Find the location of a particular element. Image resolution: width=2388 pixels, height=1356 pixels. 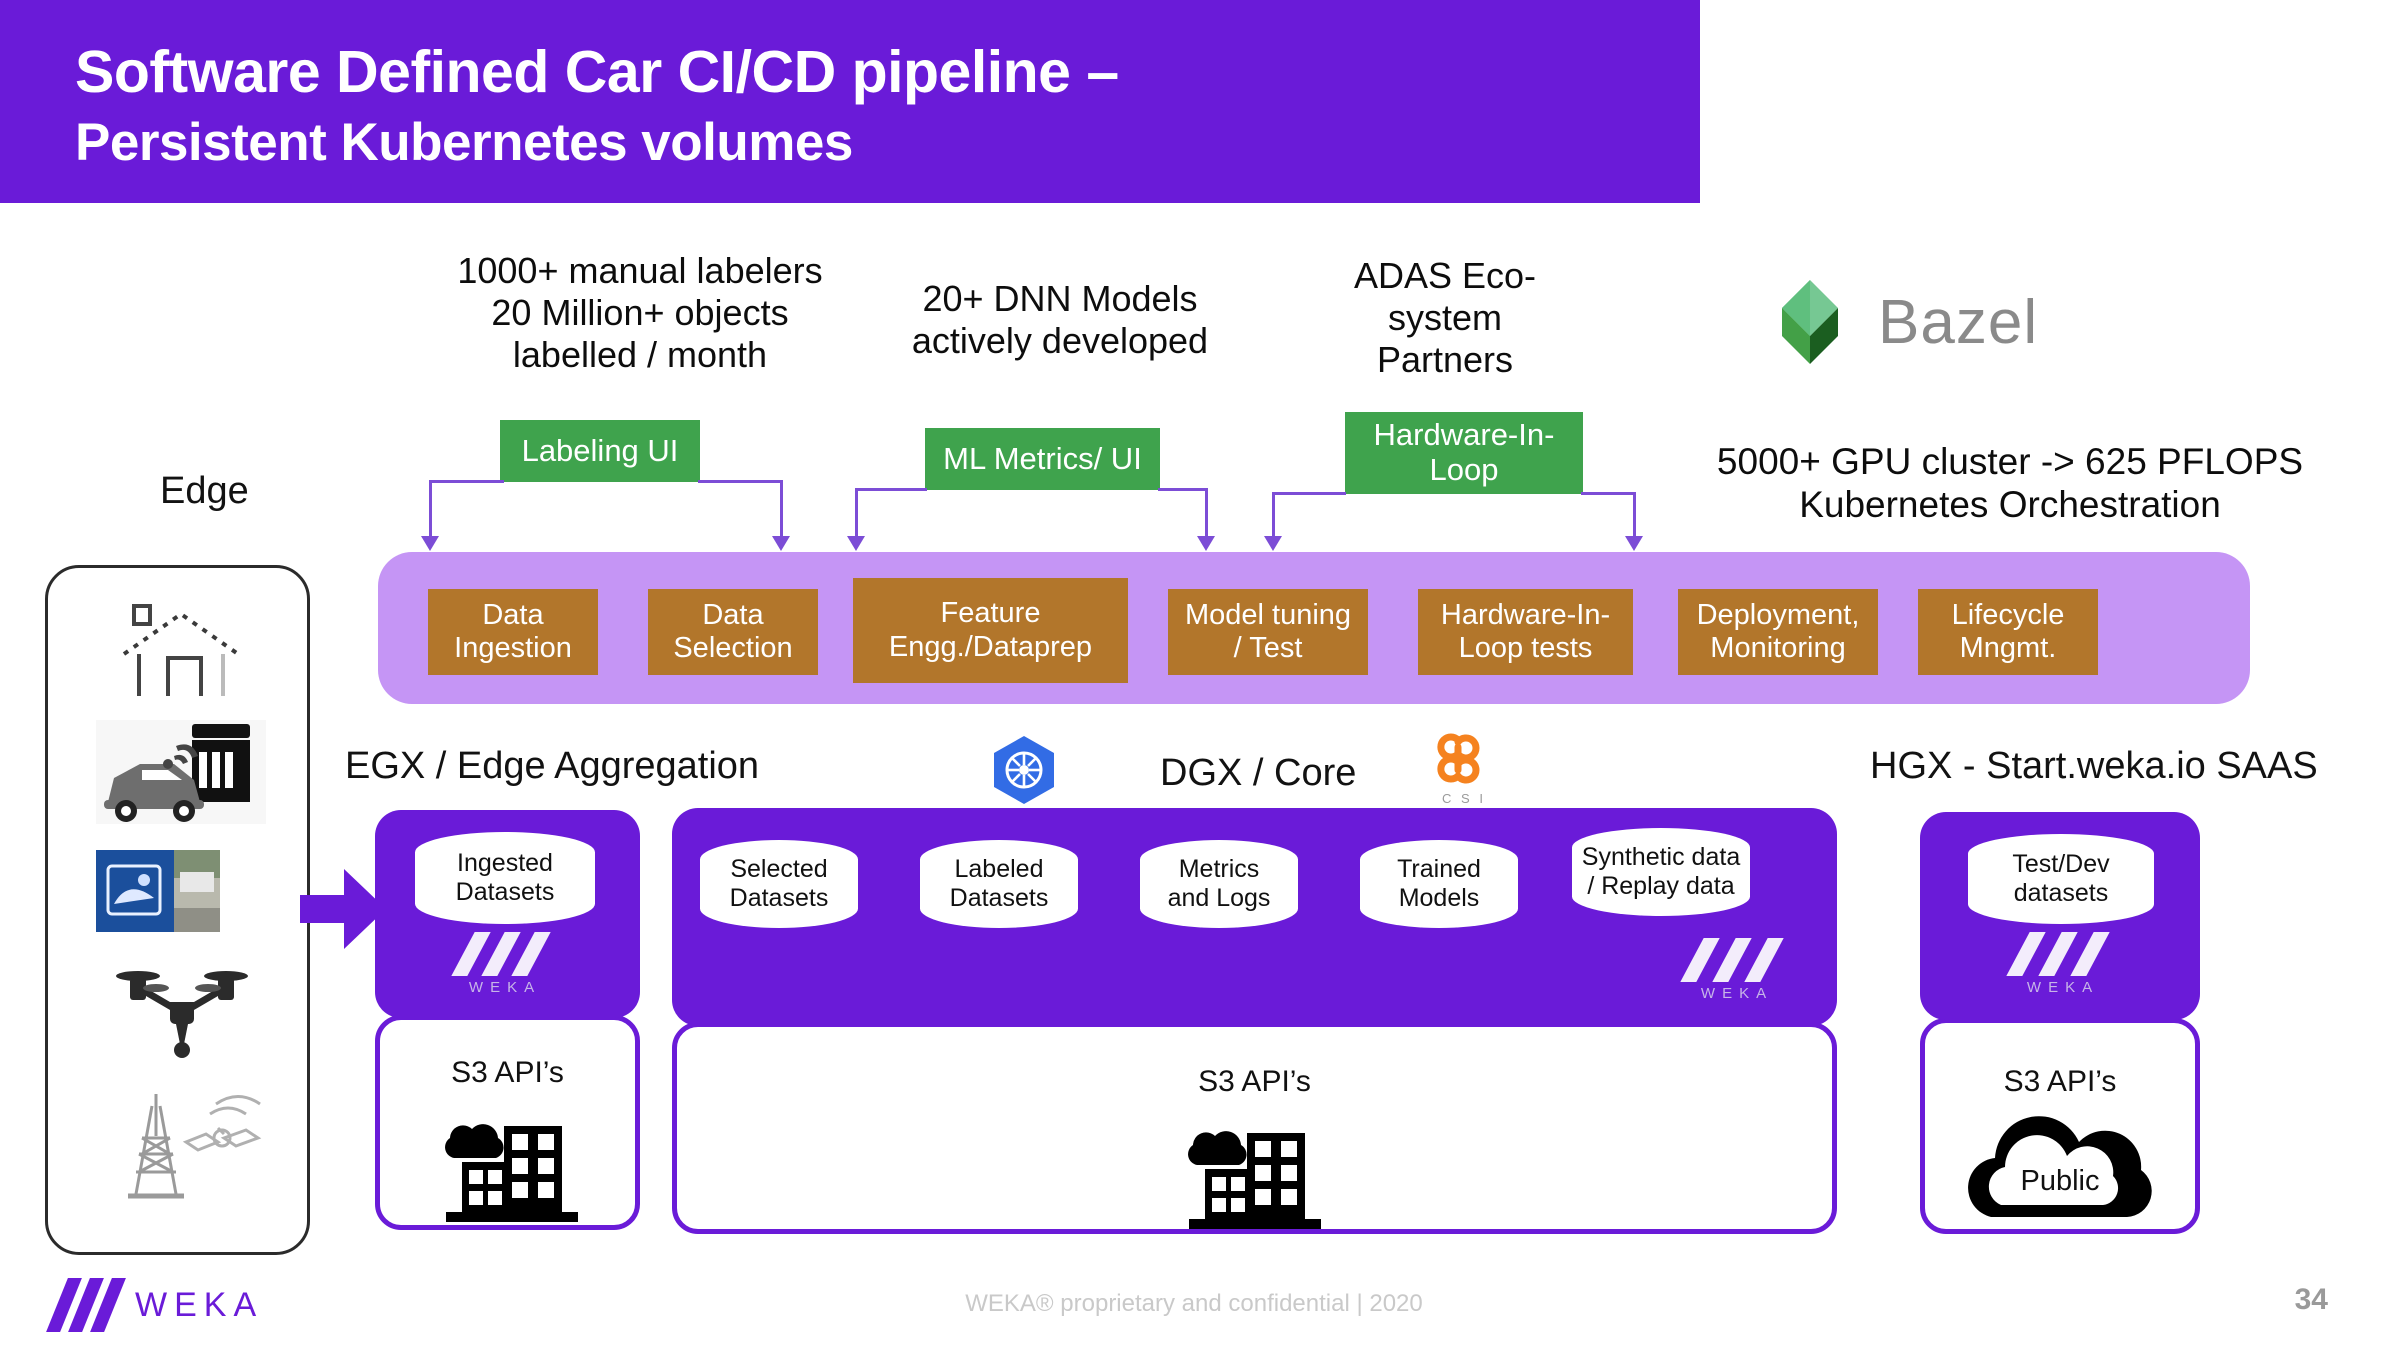

pipeline-stage-model-tuning: Model tuning / Test is located at coordinates (1268, 632).